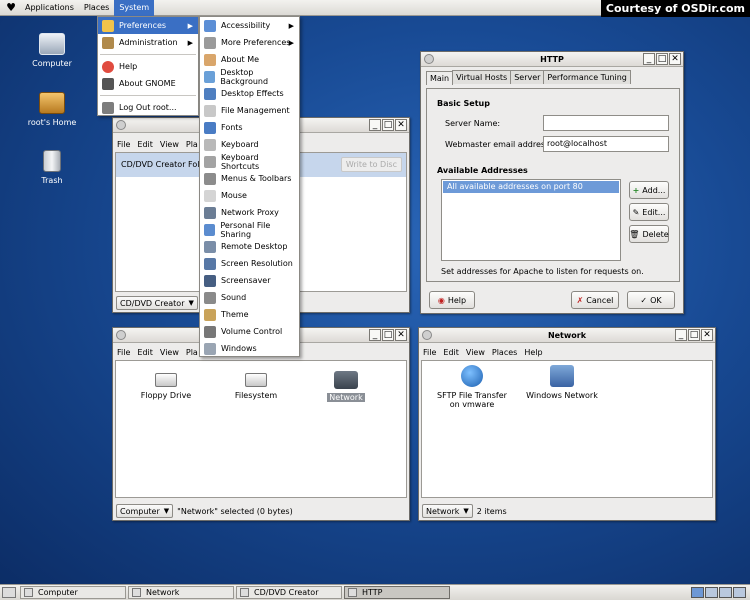 Image resolution: width=750 pixels, height=600 pixels. What do you see at coordinates (145, 511) in the screenshot?
I see `location-combo: Computer ▼` at bounding box center [145, 511].